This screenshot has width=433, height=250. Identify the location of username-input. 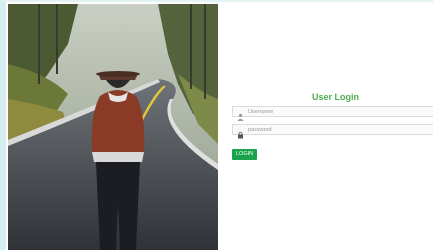
(338, 111).